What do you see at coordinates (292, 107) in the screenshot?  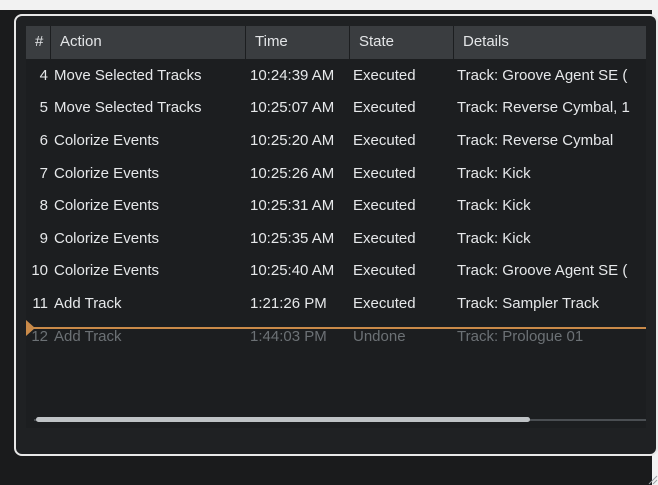 I see `row-time: 10:25:07 AM` at bounding box center [292, 107].